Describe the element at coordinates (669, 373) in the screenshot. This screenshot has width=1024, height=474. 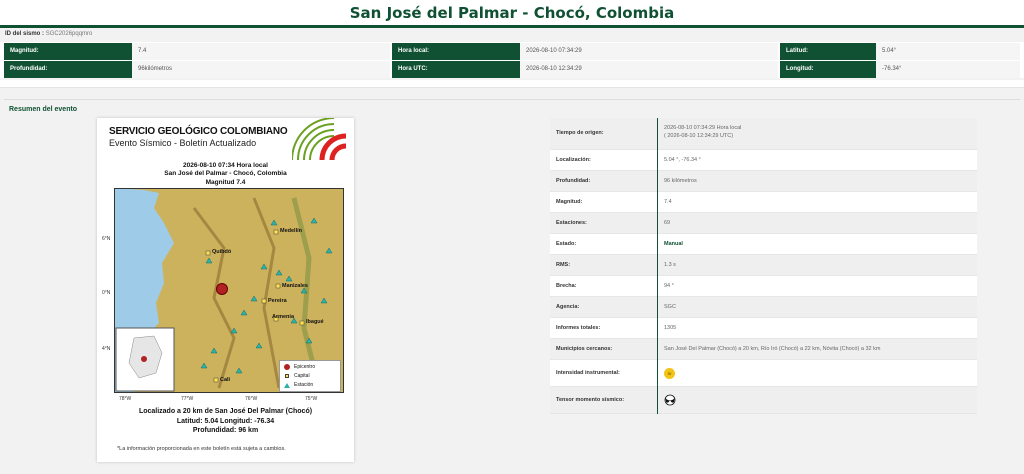
I see `intensity-icon: IV` at that location.